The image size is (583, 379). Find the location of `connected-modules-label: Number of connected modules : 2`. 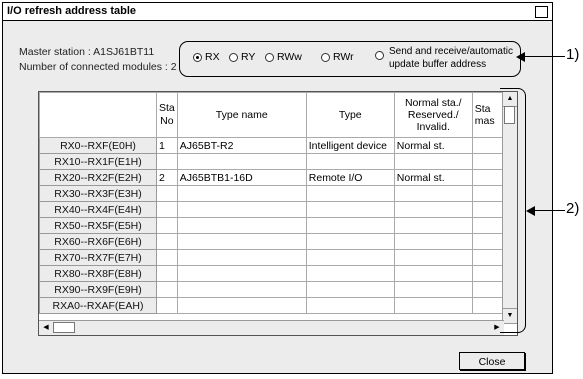

connected-modules-label: Number of connected modules : 2 is located at coordinates (98, 67).